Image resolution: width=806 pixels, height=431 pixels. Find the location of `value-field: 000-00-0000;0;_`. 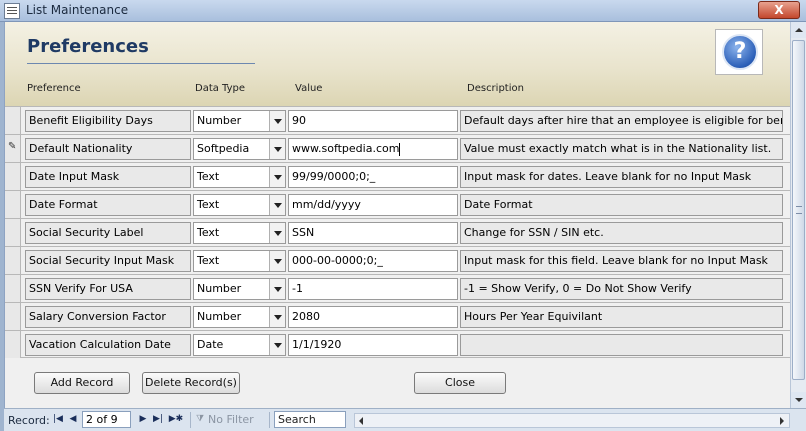

value-field: 000-00-0000;0;_ is located at coordinates (373, 261).